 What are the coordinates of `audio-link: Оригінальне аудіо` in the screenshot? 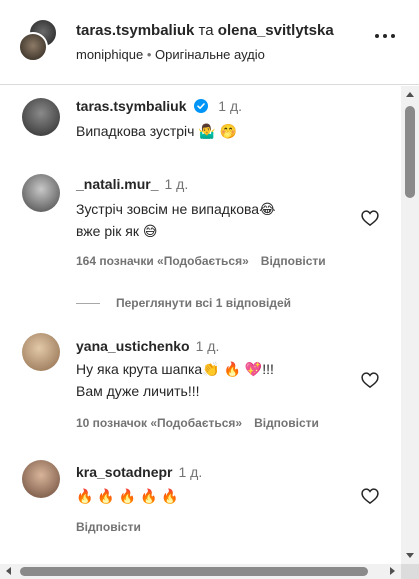 It's located at (210, 54).